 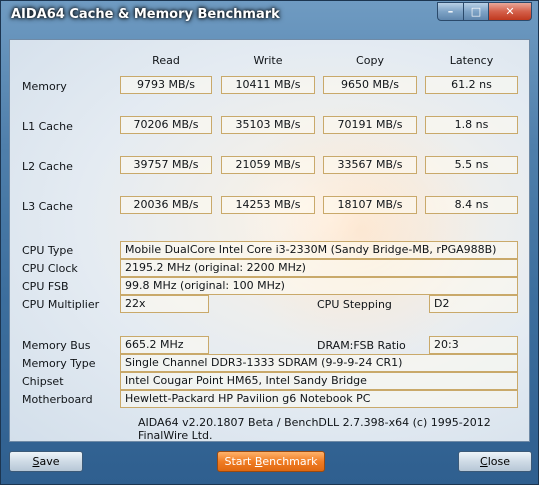 I want to click on start-benchmark-button: Start Benchmark, so click(x=271, y=461).